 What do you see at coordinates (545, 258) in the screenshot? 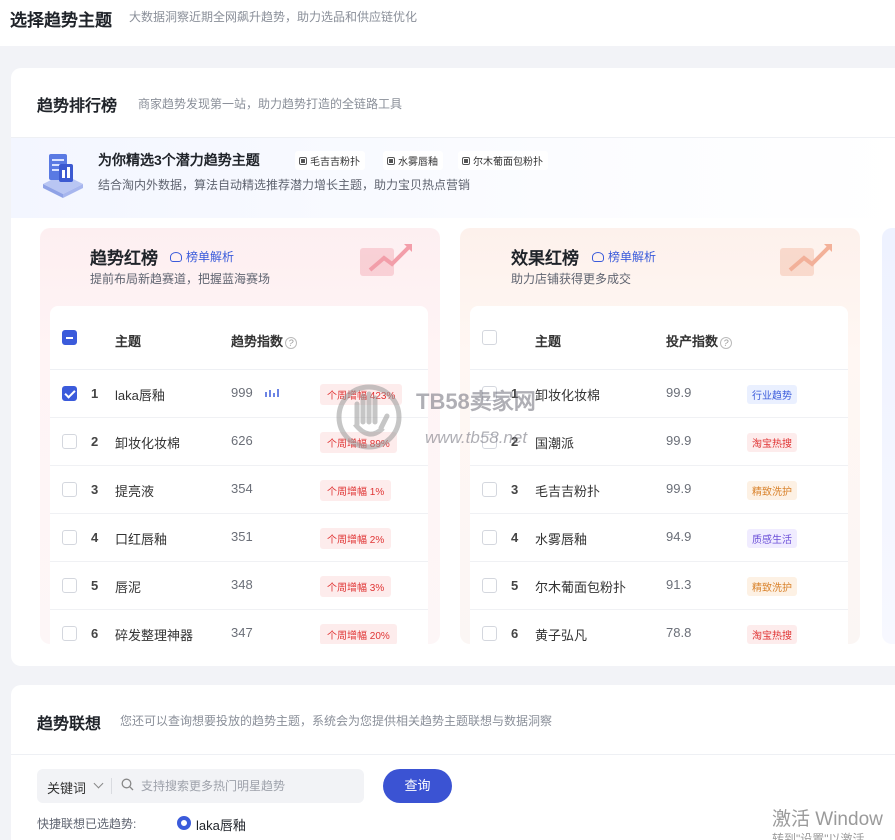
I see `effect-board-title: 效果红榜` at bounding box center [545, 258].